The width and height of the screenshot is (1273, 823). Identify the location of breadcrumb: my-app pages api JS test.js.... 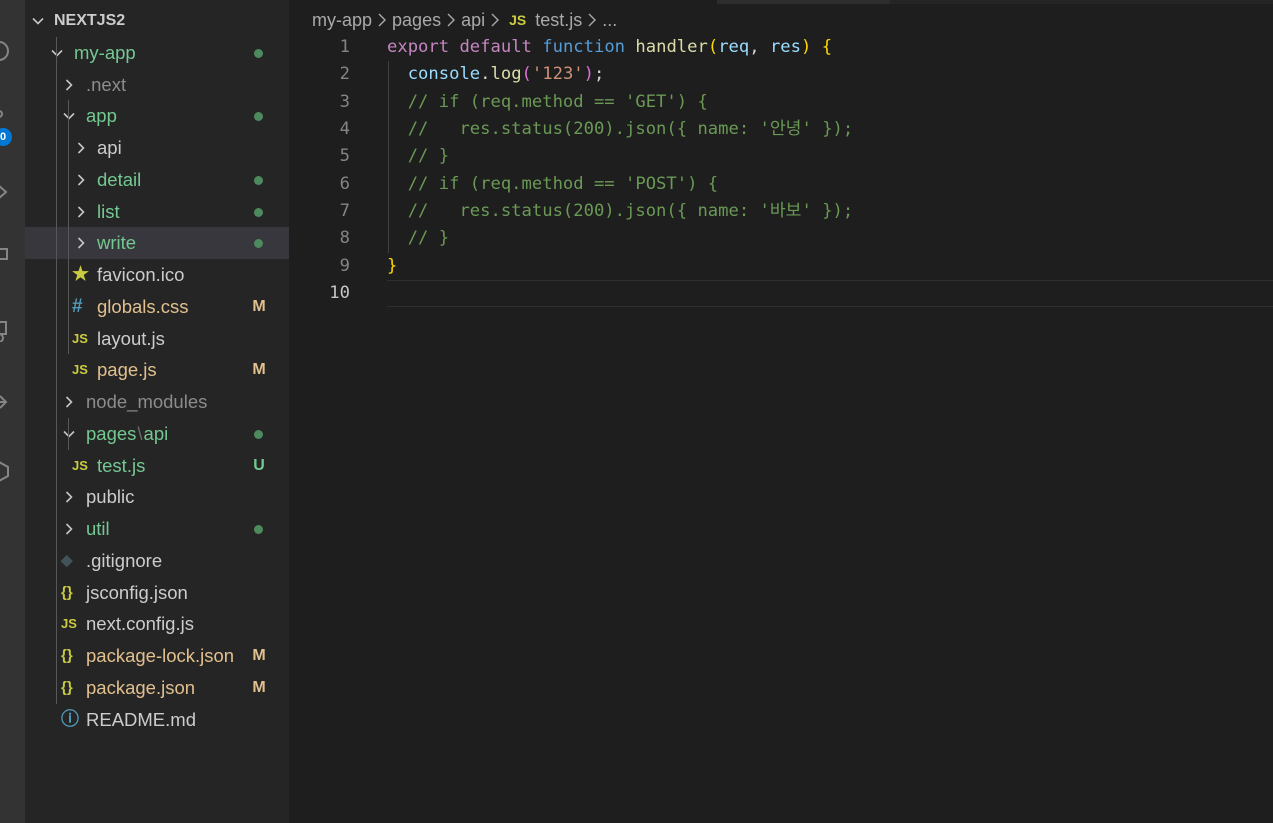
(464, 20).